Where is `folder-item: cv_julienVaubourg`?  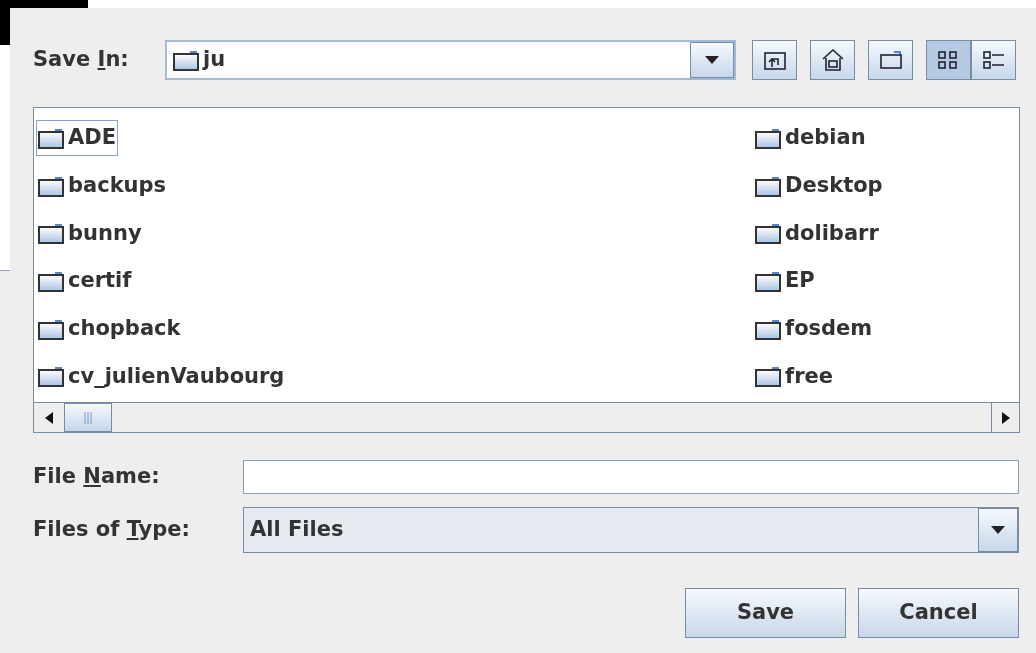
folder-item: cv_julienVaubourg is located at coordinates (161, 376).